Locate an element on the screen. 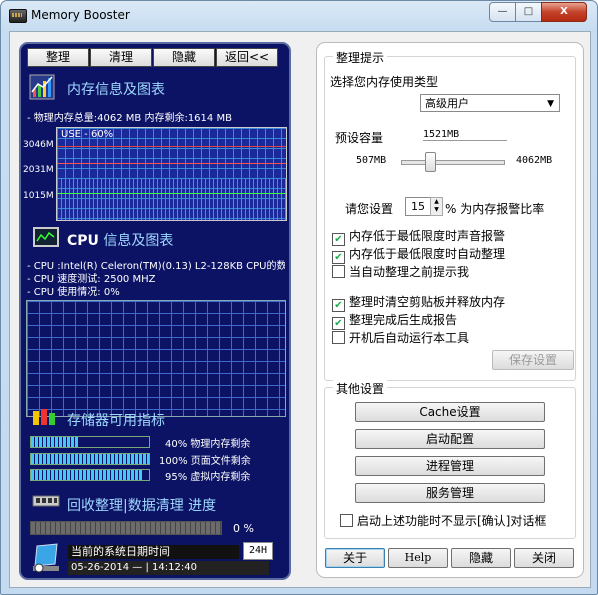  minimize-button: — is located at coordinates (502, 12).